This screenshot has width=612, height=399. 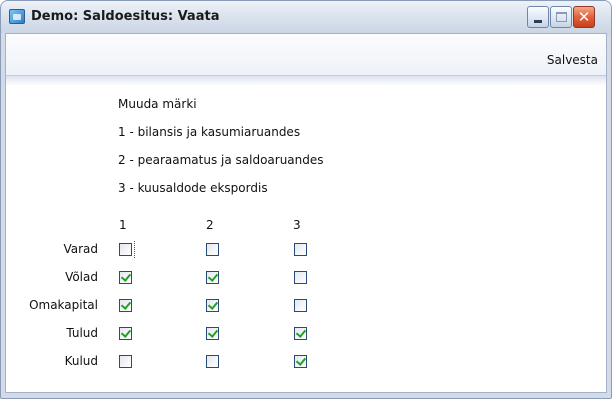 I want to click on info-line-1: 1 - bilansis ja kasumiaruandes, so click(x=209, y=132).